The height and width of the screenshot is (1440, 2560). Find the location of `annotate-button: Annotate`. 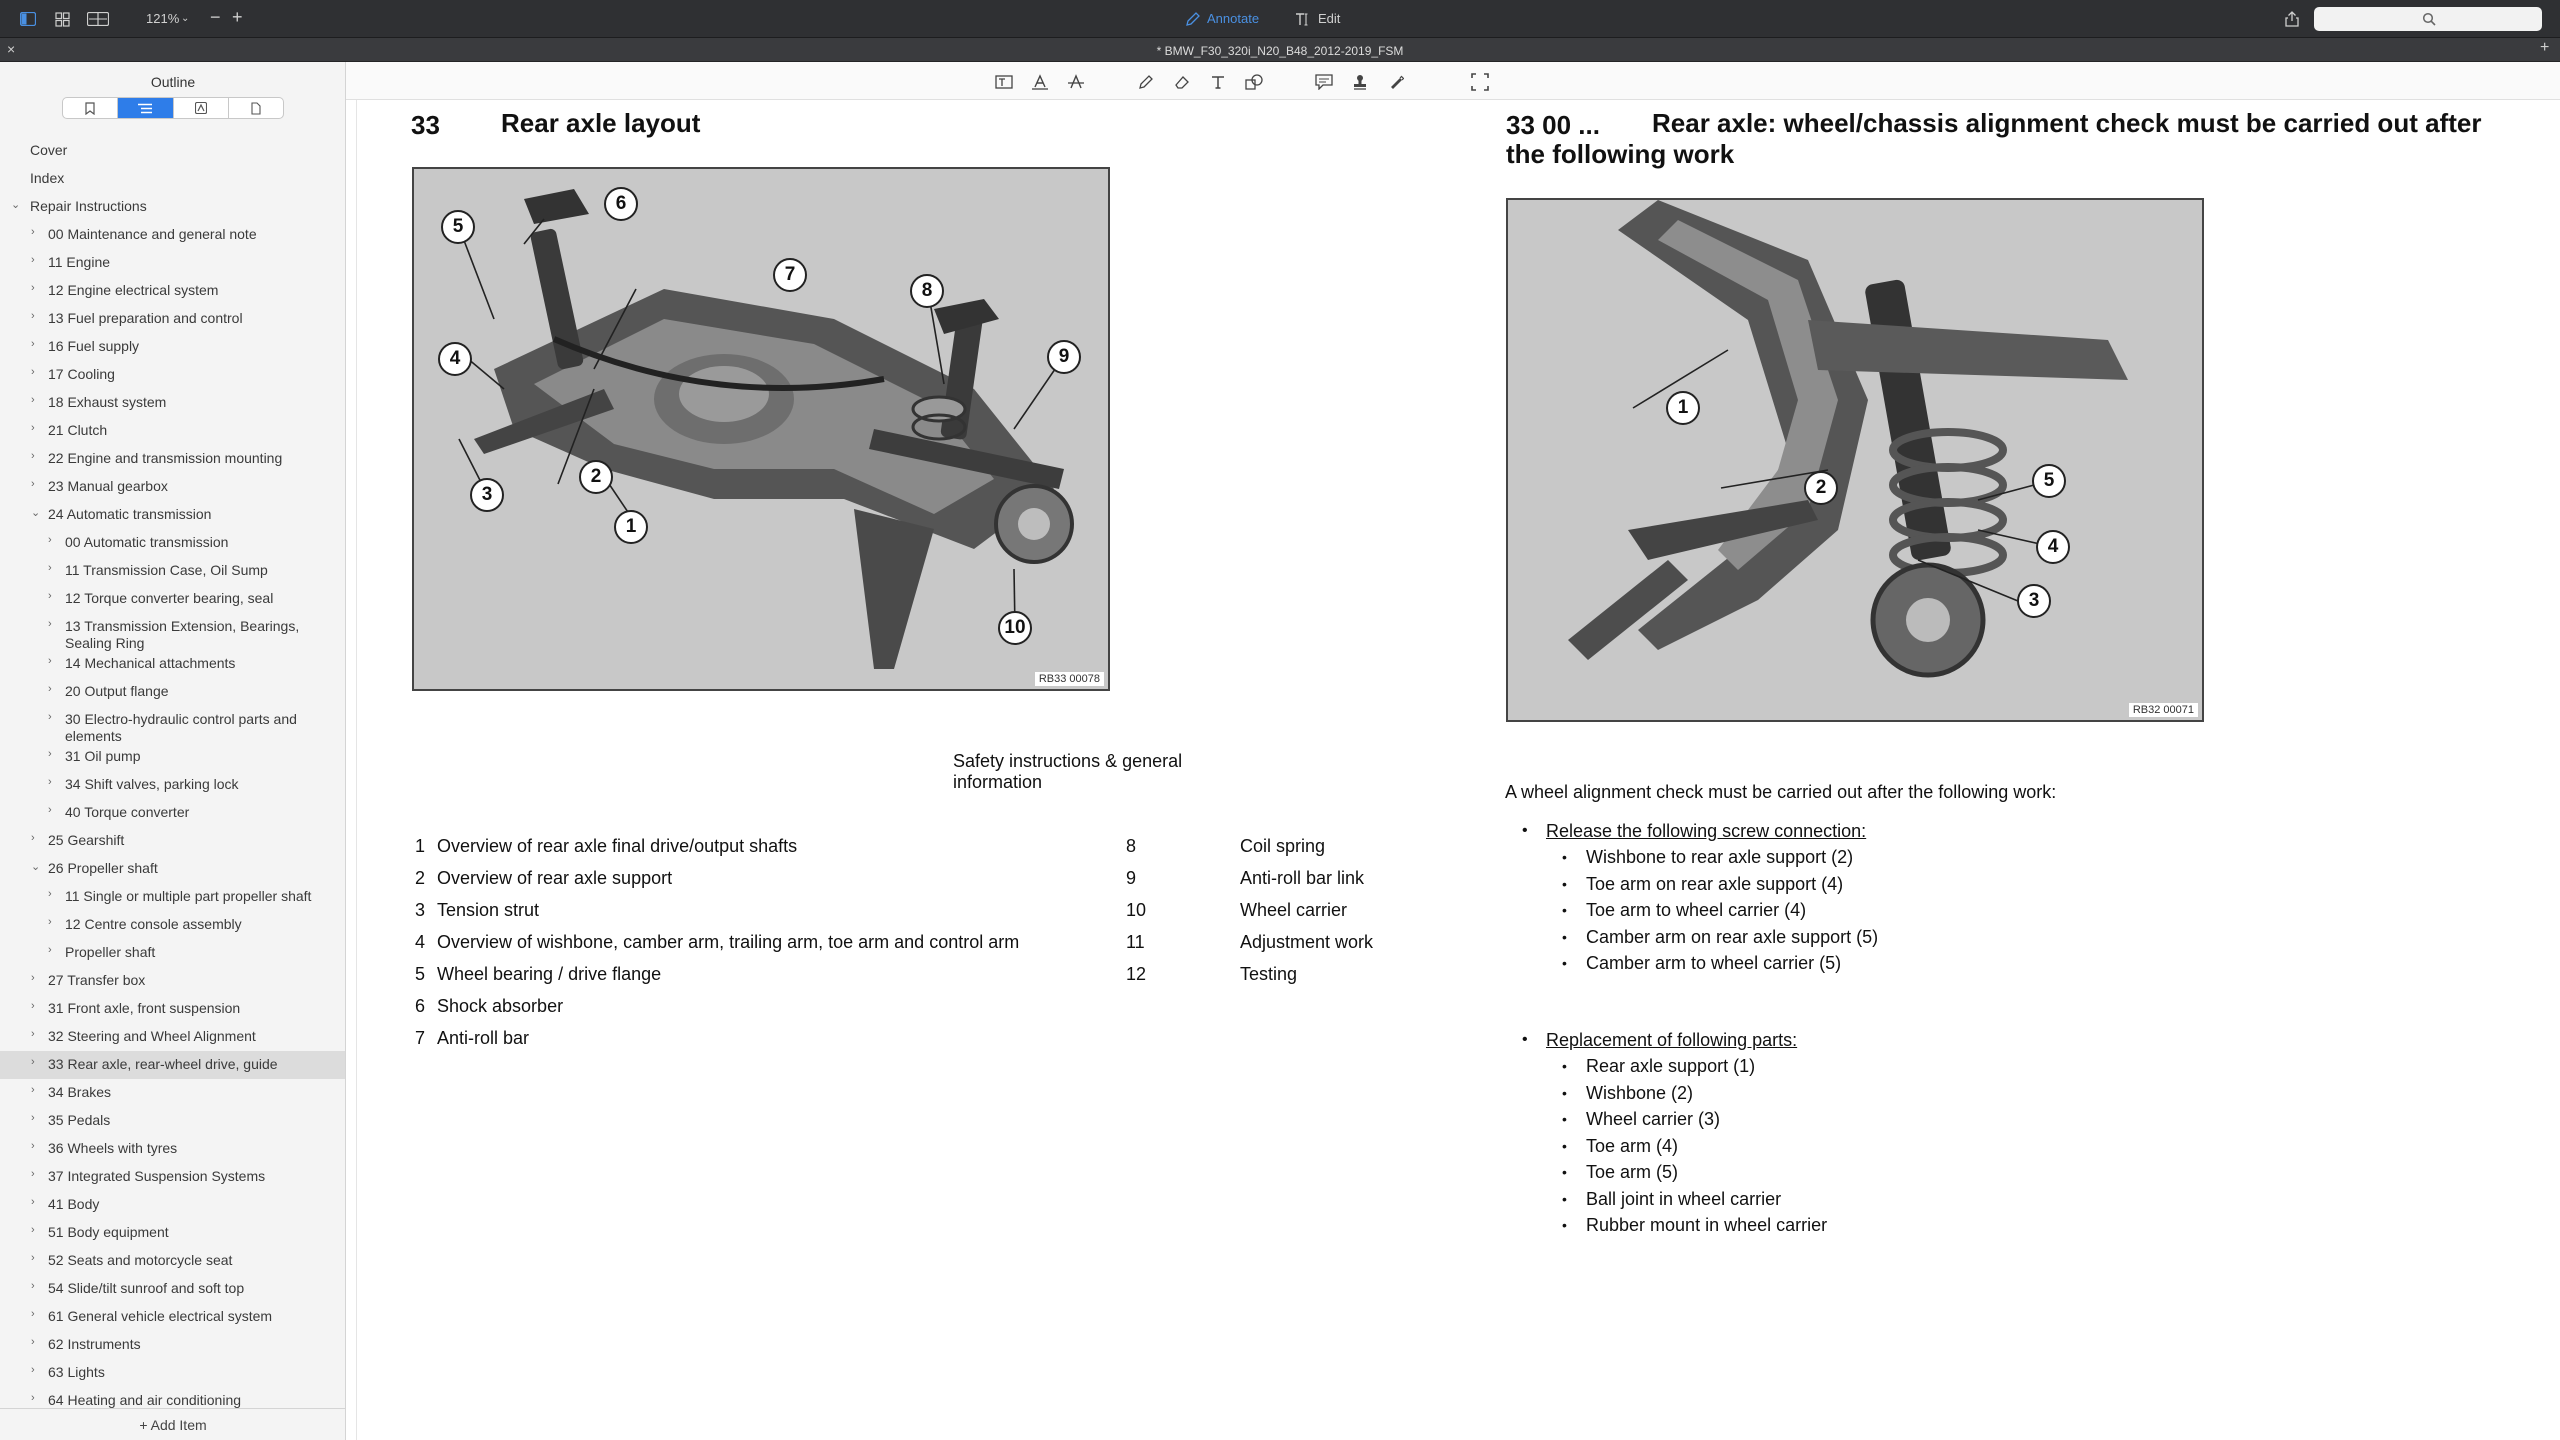

annotate-button: Annotate is located at coordinates (1233, 18).